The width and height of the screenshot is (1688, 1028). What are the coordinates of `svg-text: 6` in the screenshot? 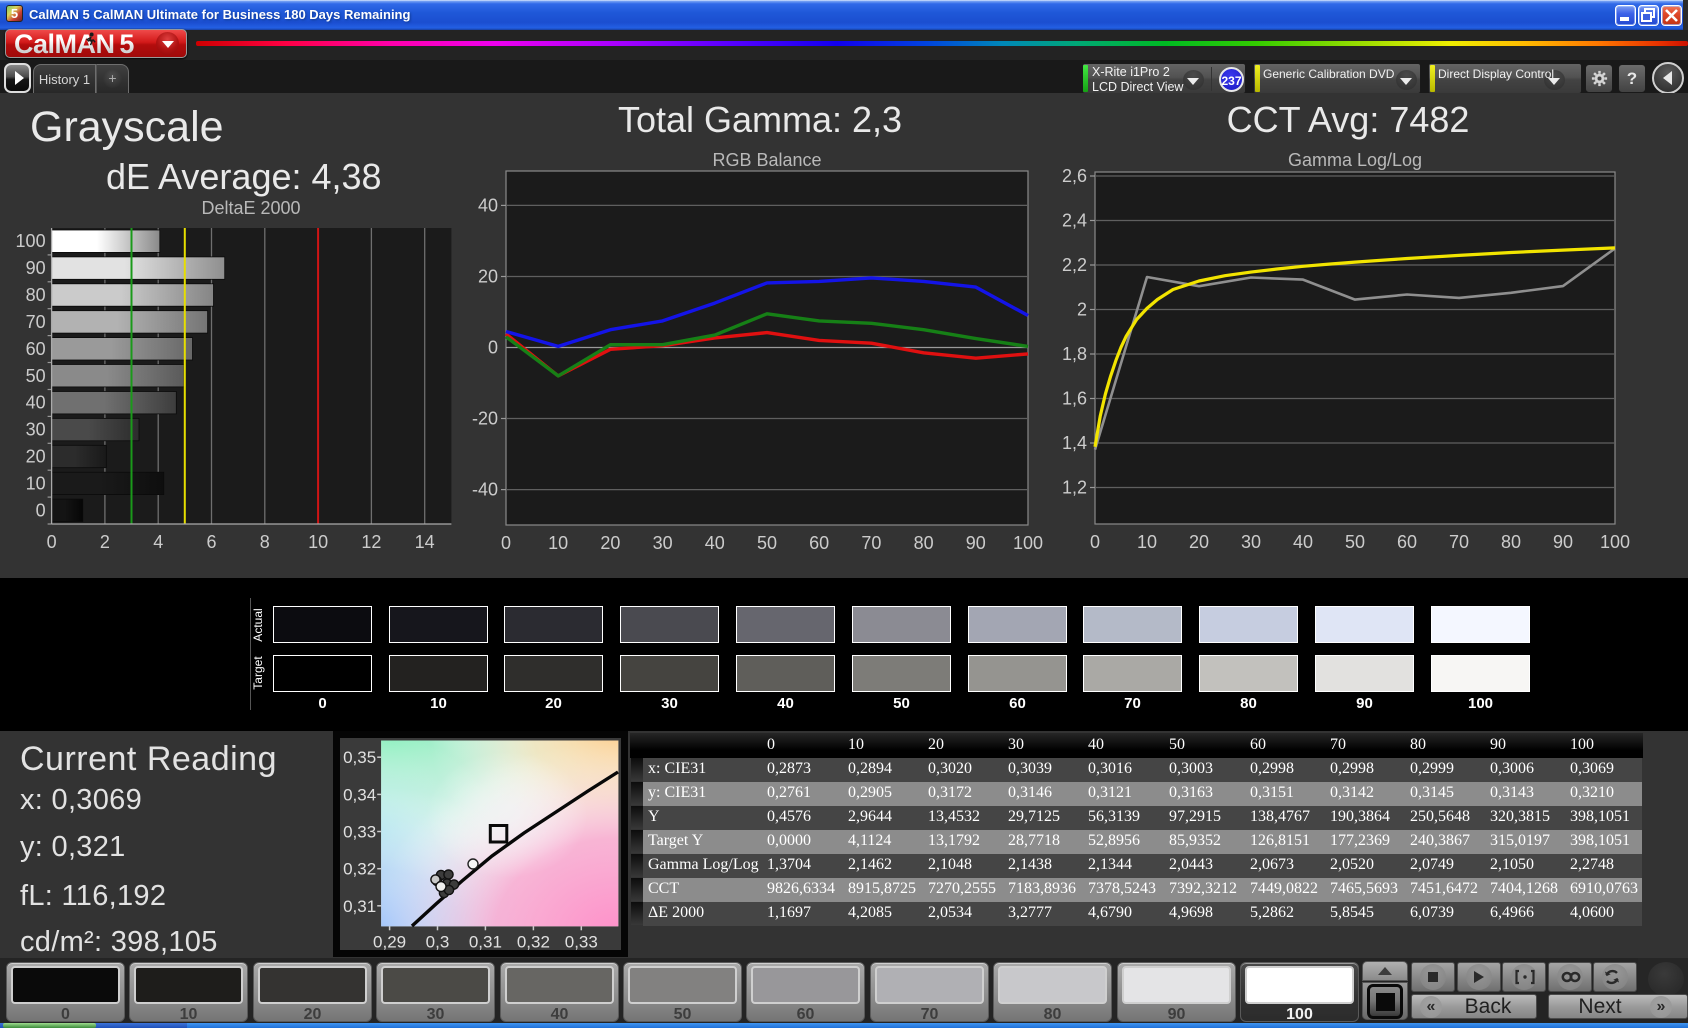 It's located at (211, 542).